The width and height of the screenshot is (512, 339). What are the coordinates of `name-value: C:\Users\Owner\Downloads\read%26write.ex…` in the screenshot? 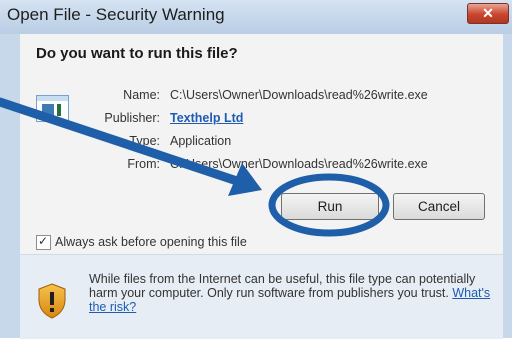 It's located at (299, 95).